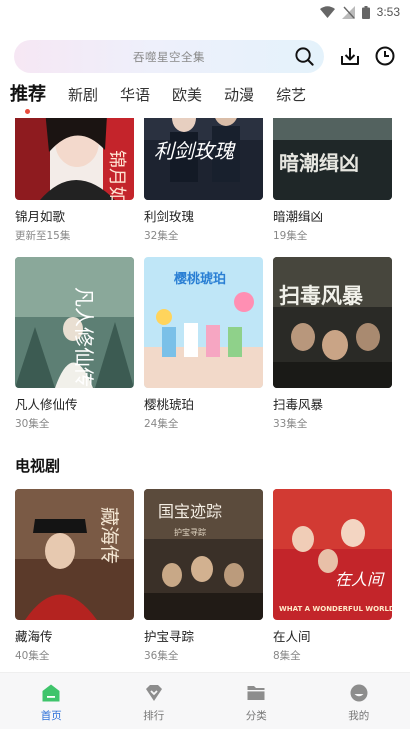 This screenshot has width=410, height=729. Describe the element at coordinates (287, 656) in the screenshot. I see `episode-status: 8集全` at that location.